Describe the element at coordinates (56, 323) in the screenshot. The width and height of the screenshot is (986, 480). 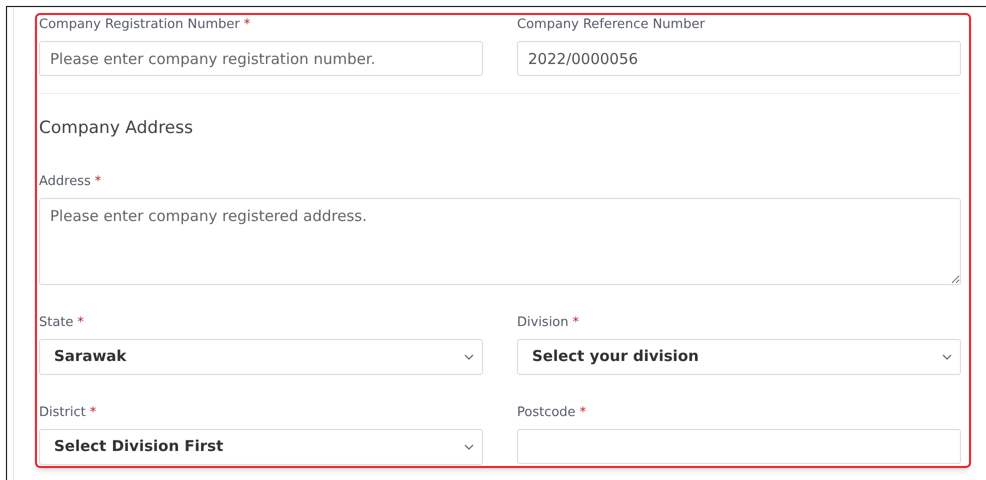
I see `field-label: State` at that location.